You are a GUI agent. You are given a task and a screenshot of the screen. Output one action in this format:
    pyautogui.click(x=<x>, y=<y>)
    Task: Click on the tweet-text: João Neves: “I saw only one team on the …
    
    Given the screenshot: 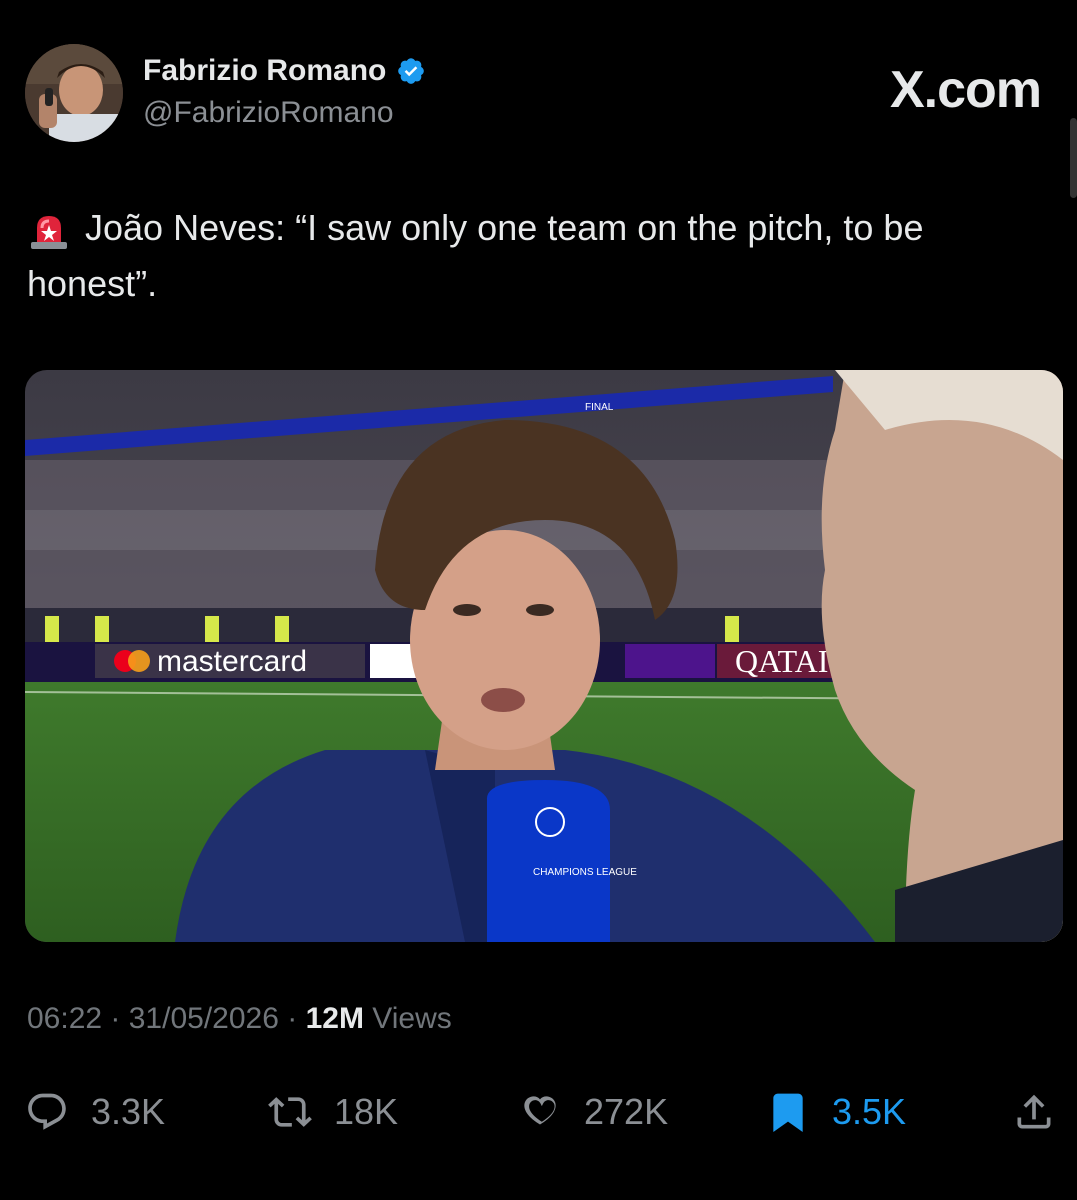 What is the action you would take?
    pyautogui.click(x=475, y=255)
    